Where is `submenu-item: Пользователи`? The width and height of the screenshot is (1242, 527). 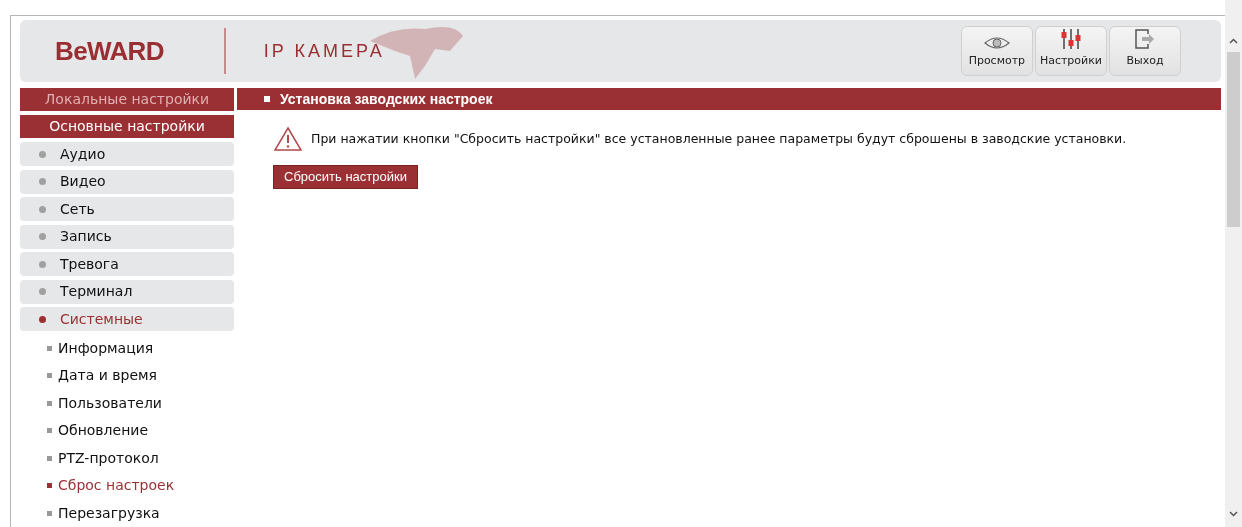 submenu-item: Пользователи is located at coordinates (127, 403).